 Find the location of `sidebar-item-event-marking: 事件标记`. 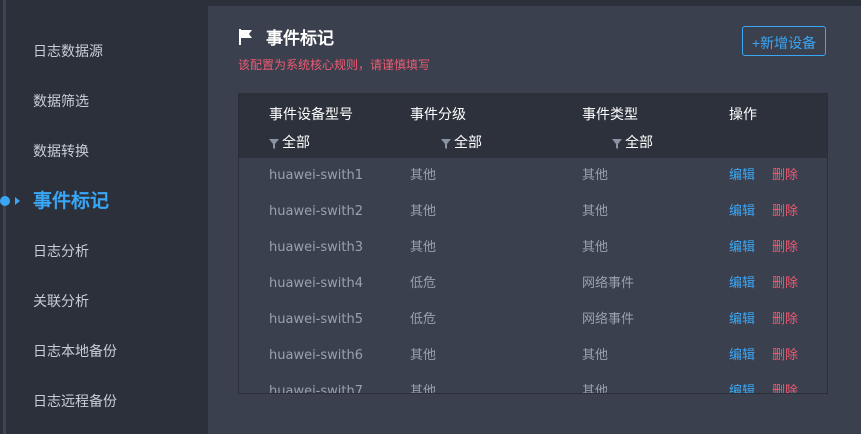

sidebar-item-event-marking: 事件标记 is located at coordinates (71, 201).